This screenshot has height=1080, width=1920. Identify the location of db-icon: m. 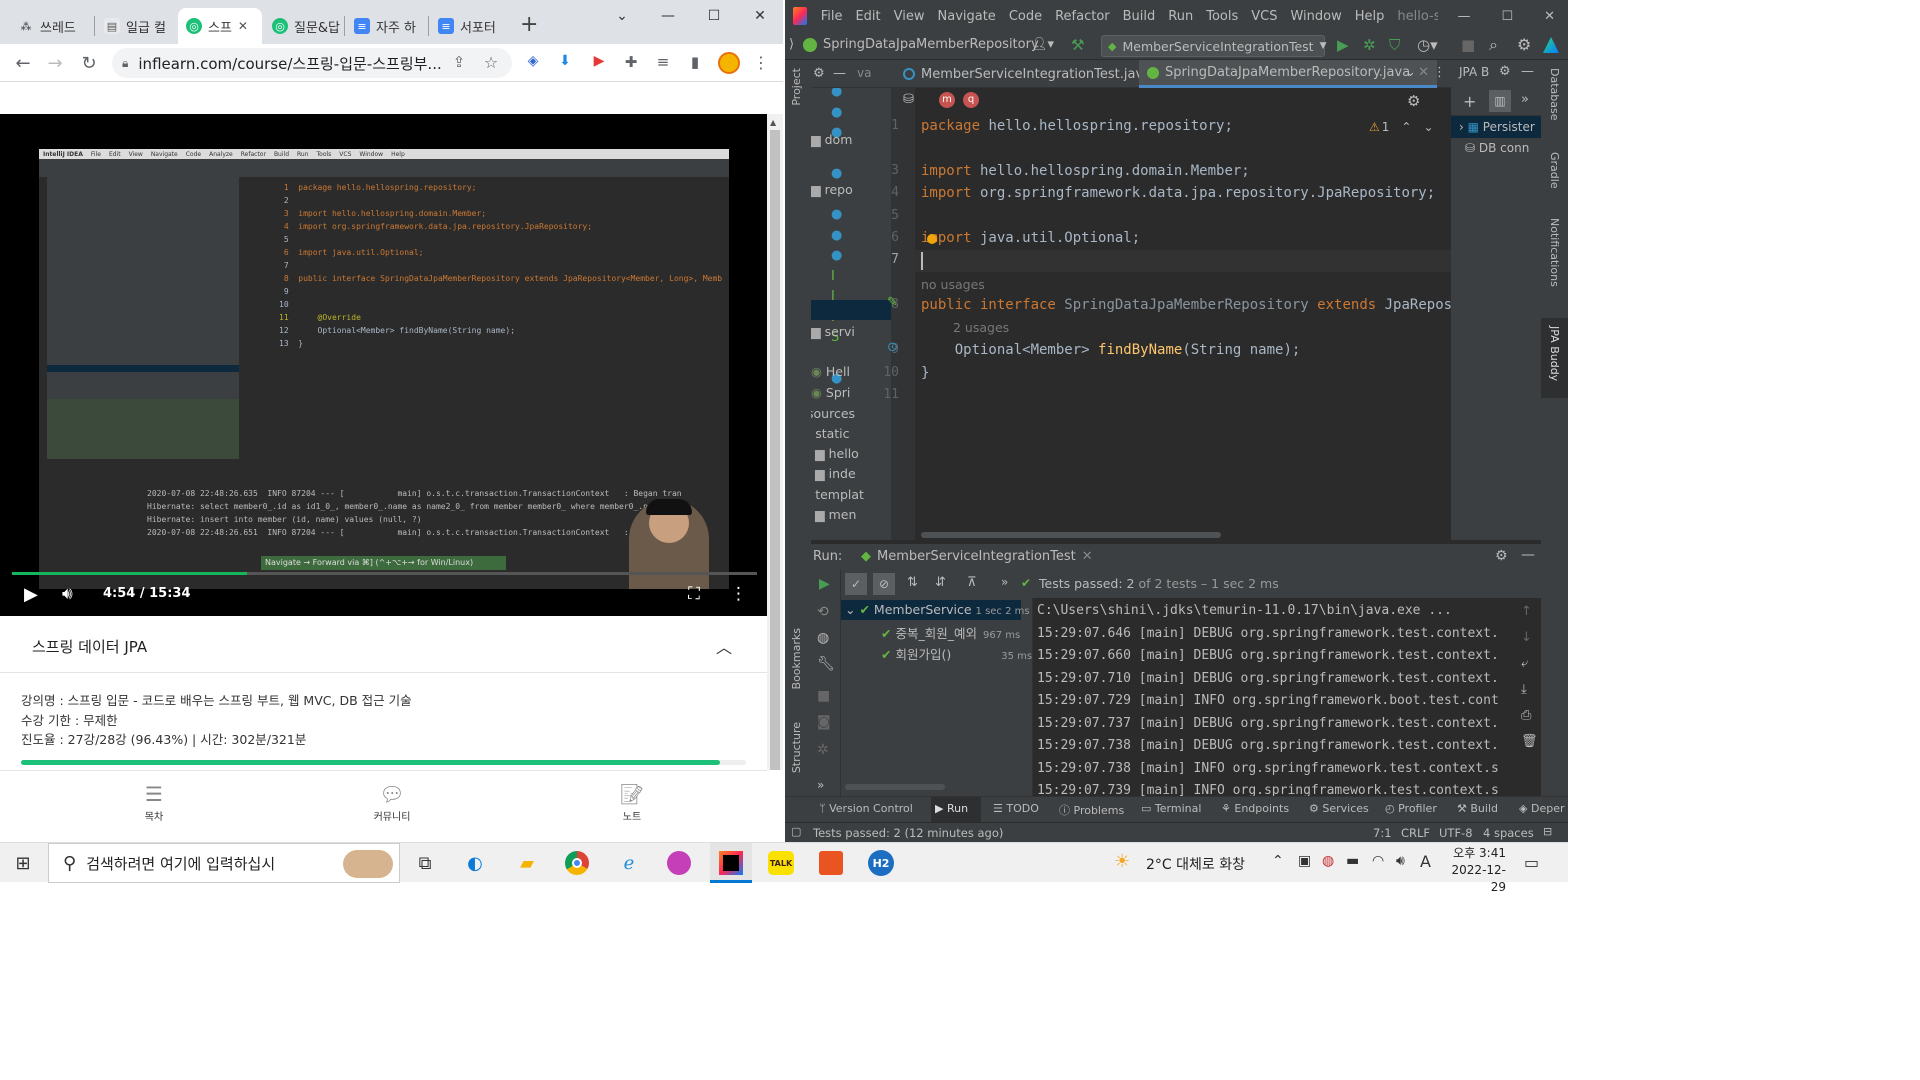
(947, 100).